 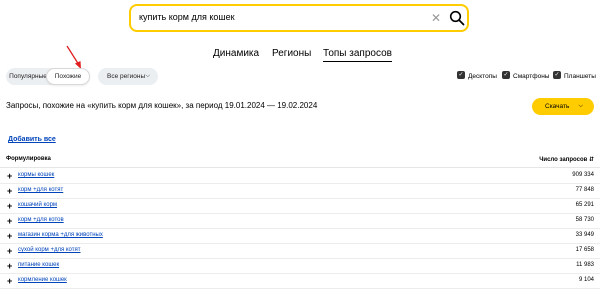 I want to click on segment-similar: Похожие, so click(x=68, y=76).